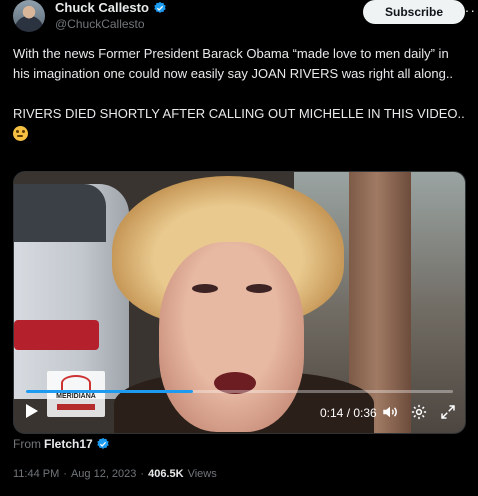 The image size is (478, 496). What do you see at coordinates (202, 474) in the screenshot?
I see `views-label: Views` at bounding box center [202, 474].